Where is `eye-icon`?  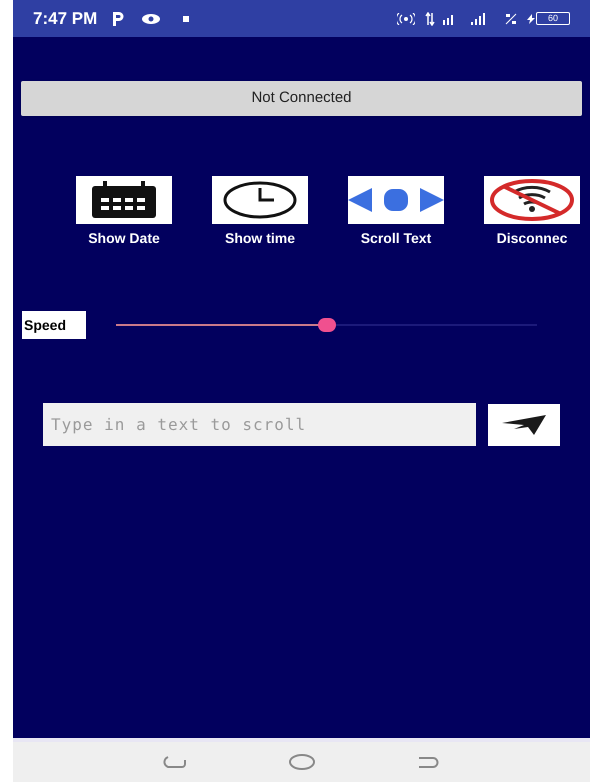
eye-icon is located at coordinates (151, 19).